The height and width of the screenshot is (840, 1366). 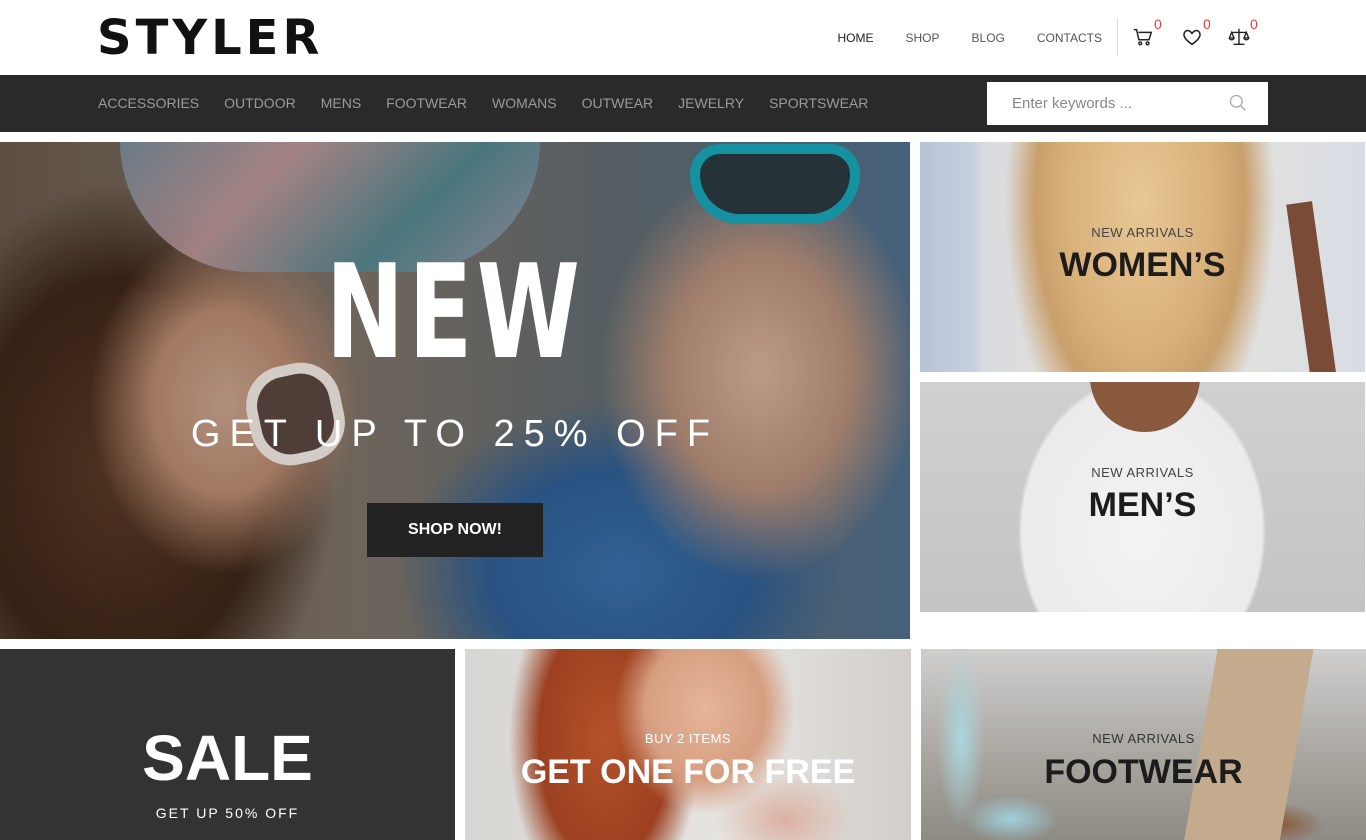 I want to click on category-outwear: OUTWEAR, so click(x=618, y=103).